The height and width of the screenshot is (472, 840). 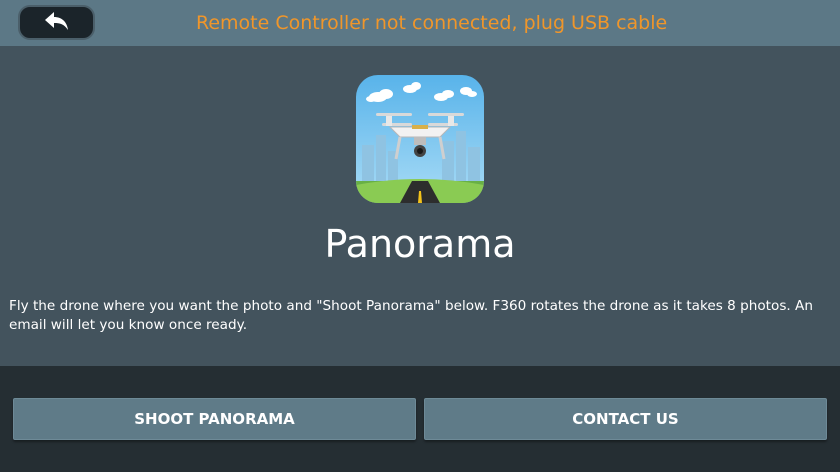 I want to click on back-button, so click(x=56, y=22).